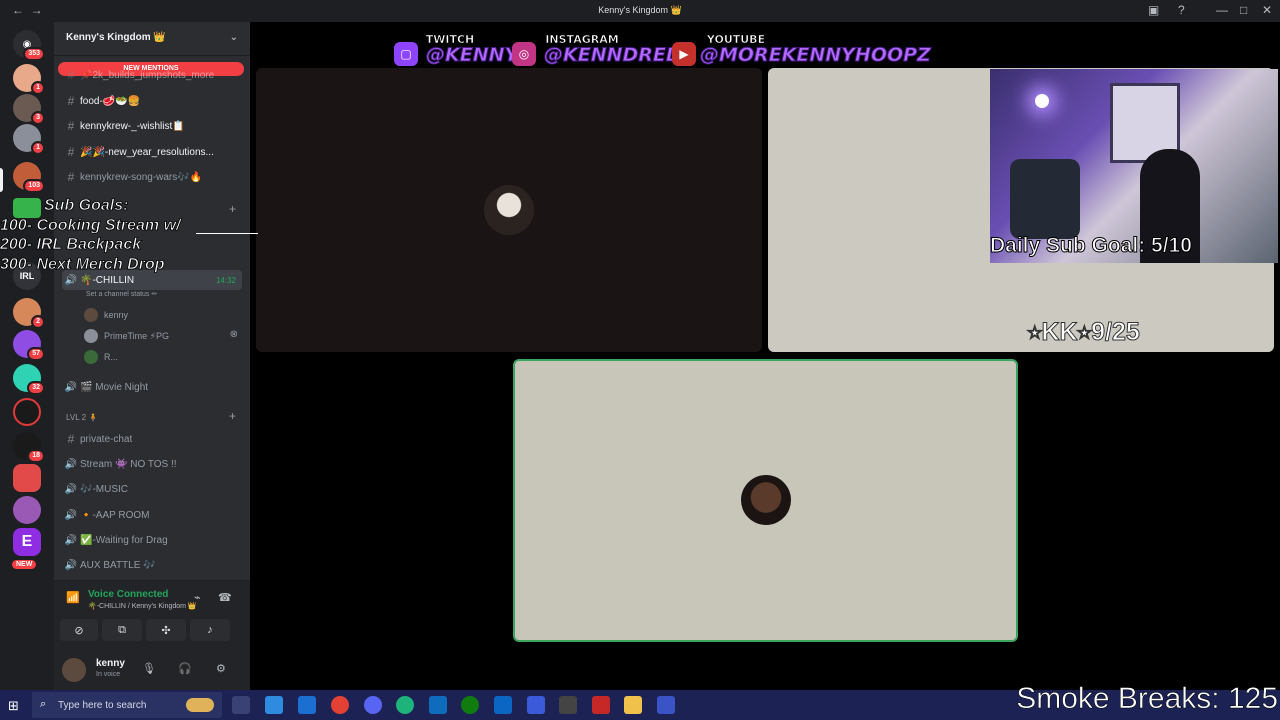 This screenshot has width=1280, height=720. I want to click on category-header: LVL 2 🧍, so click(82, 417).